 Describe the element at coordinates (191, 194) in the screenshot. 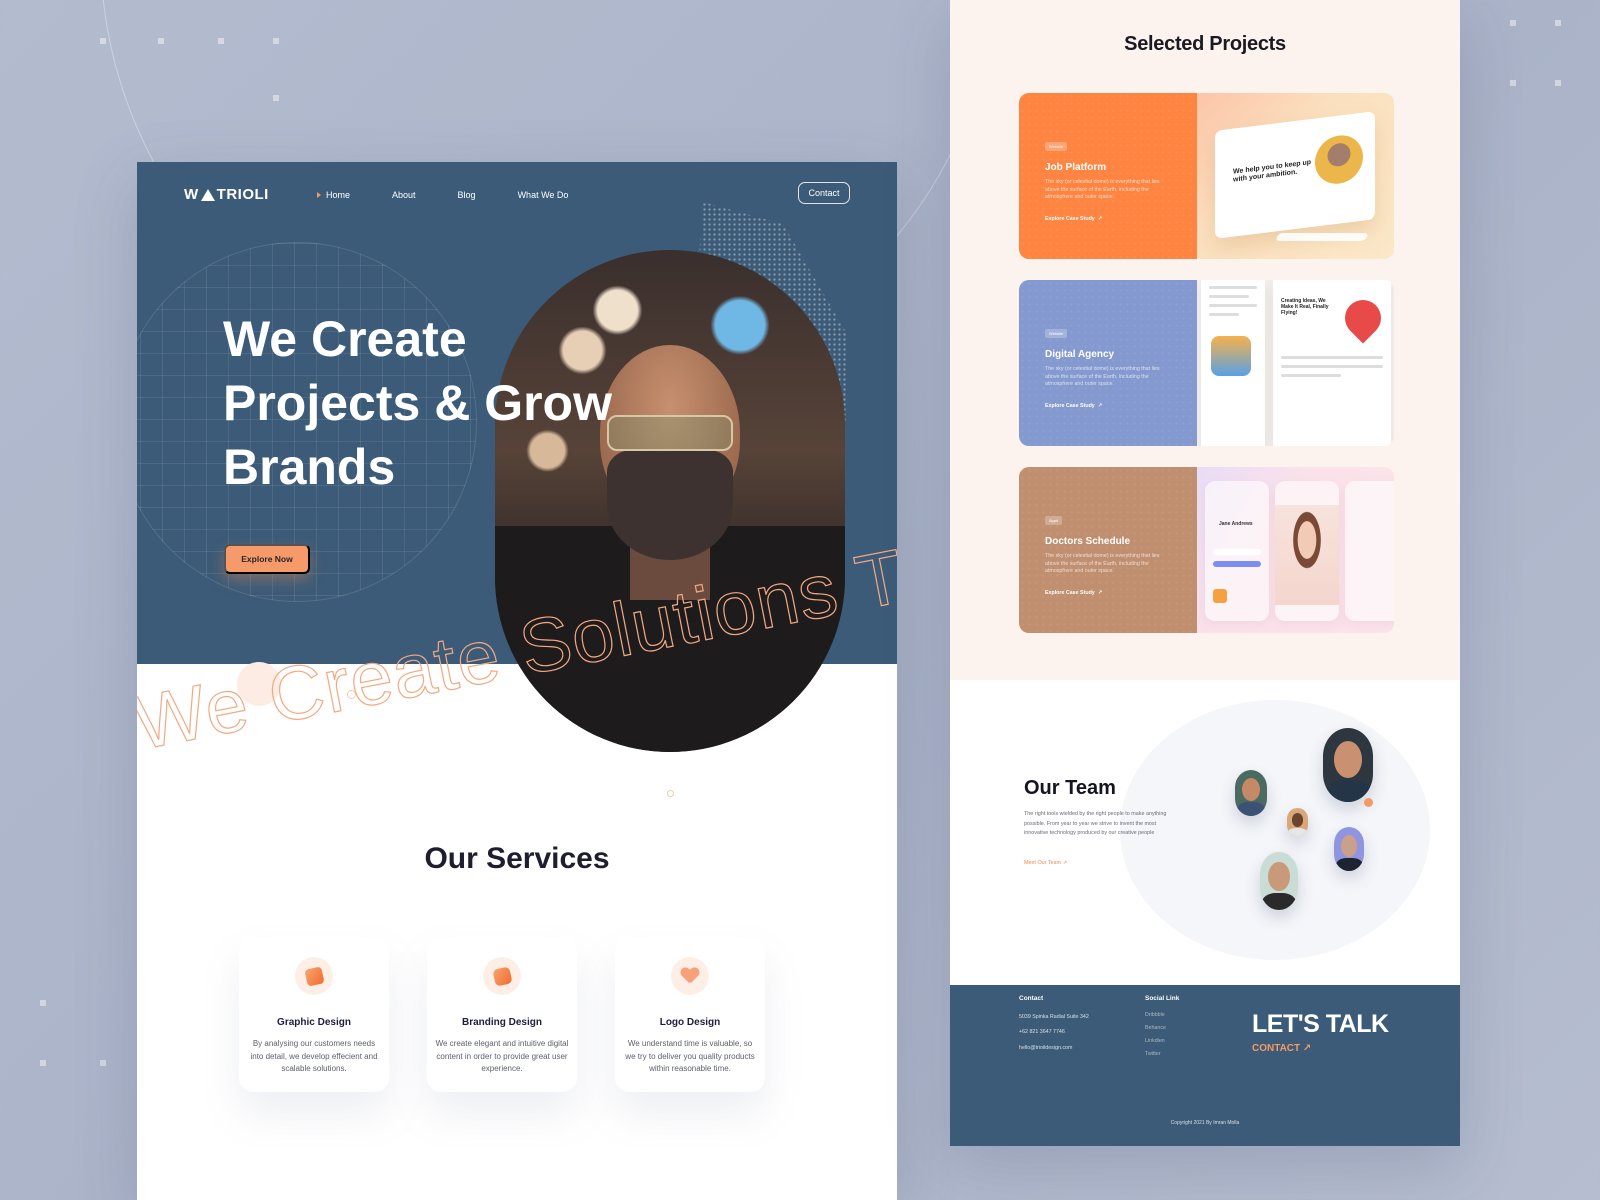

I see `logo-mark: W` at that location.